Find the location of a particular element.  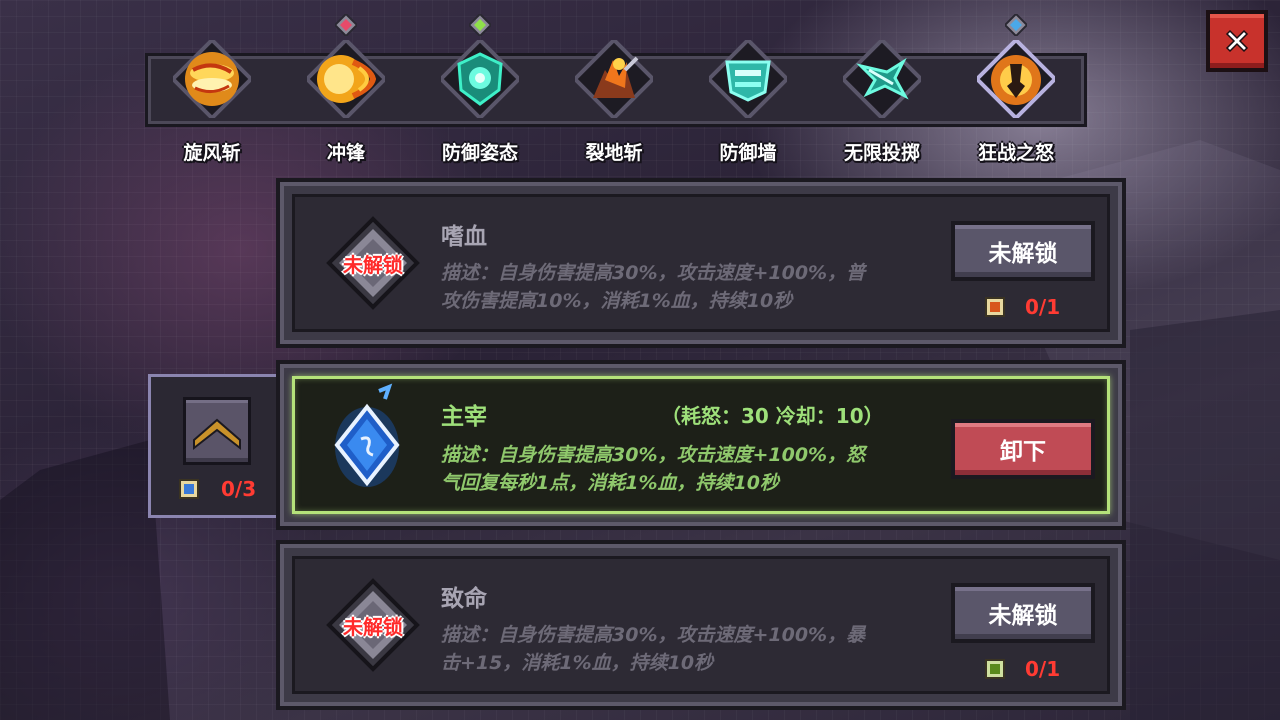

skill-slot-ground-split: 裂地斩 is located at coordinates (614, 104).